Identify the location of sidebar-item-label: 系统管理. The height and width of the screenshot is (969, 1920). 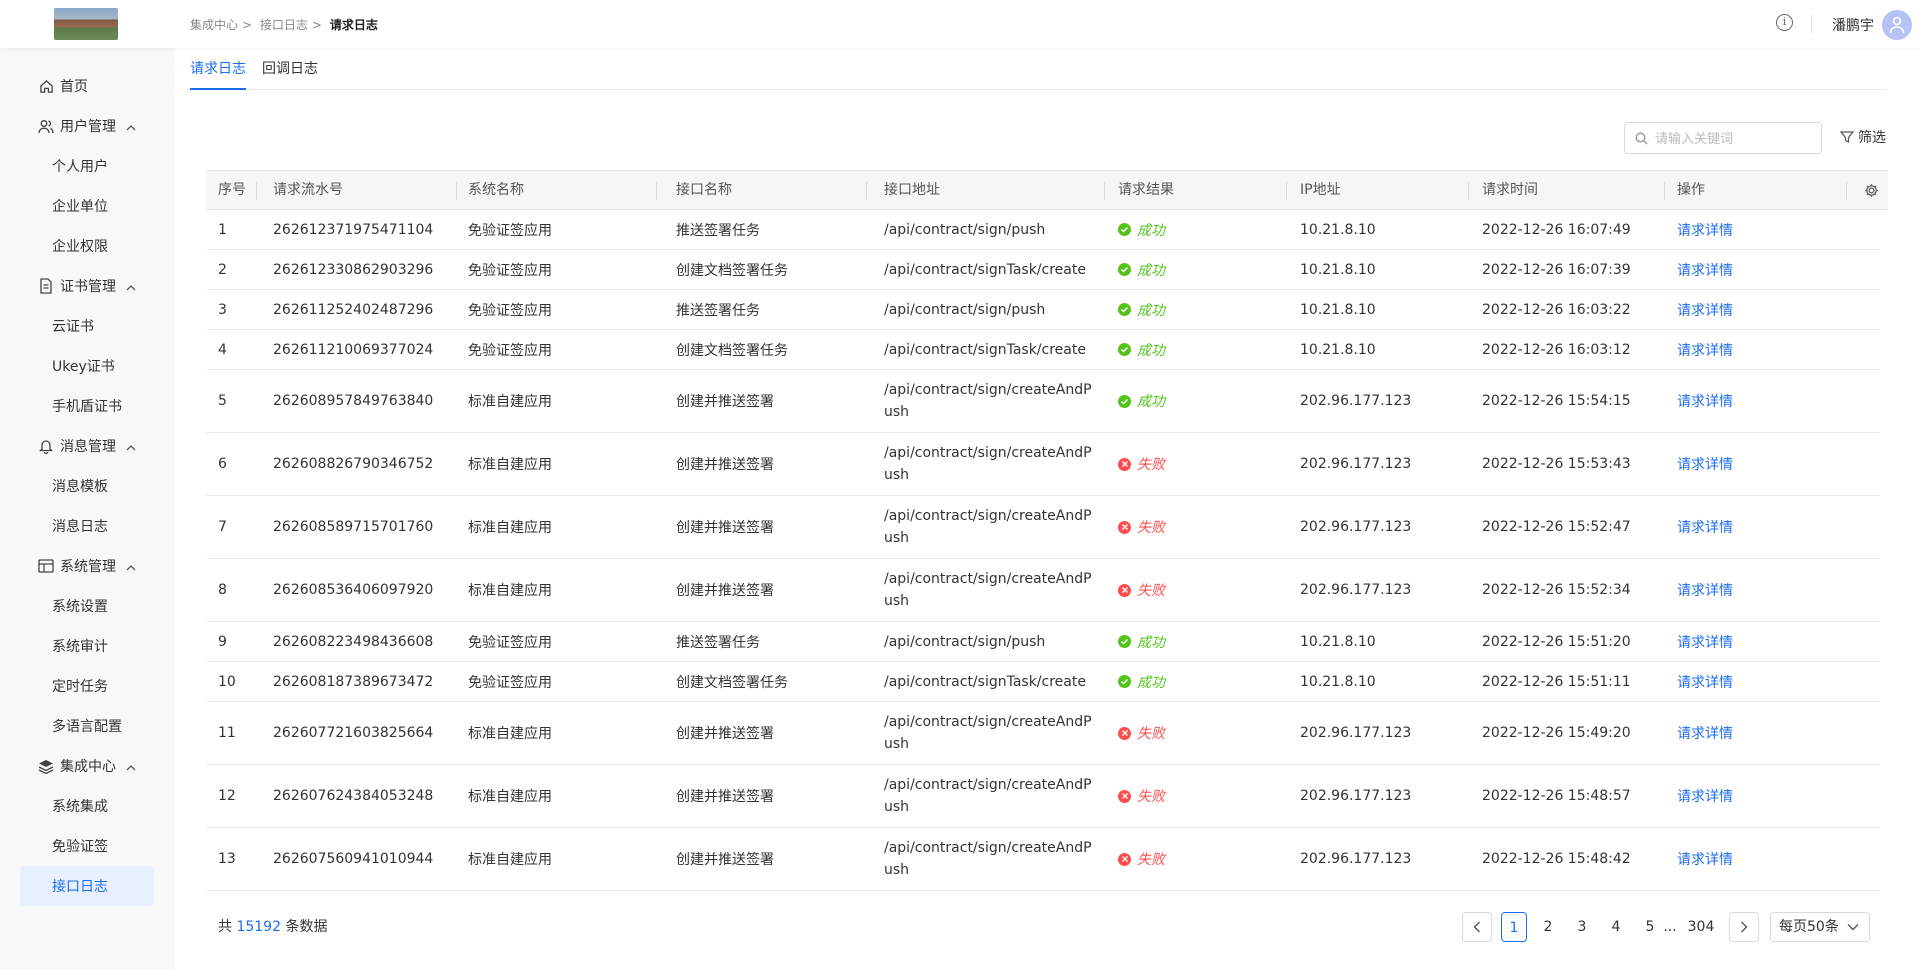
(88, 567).